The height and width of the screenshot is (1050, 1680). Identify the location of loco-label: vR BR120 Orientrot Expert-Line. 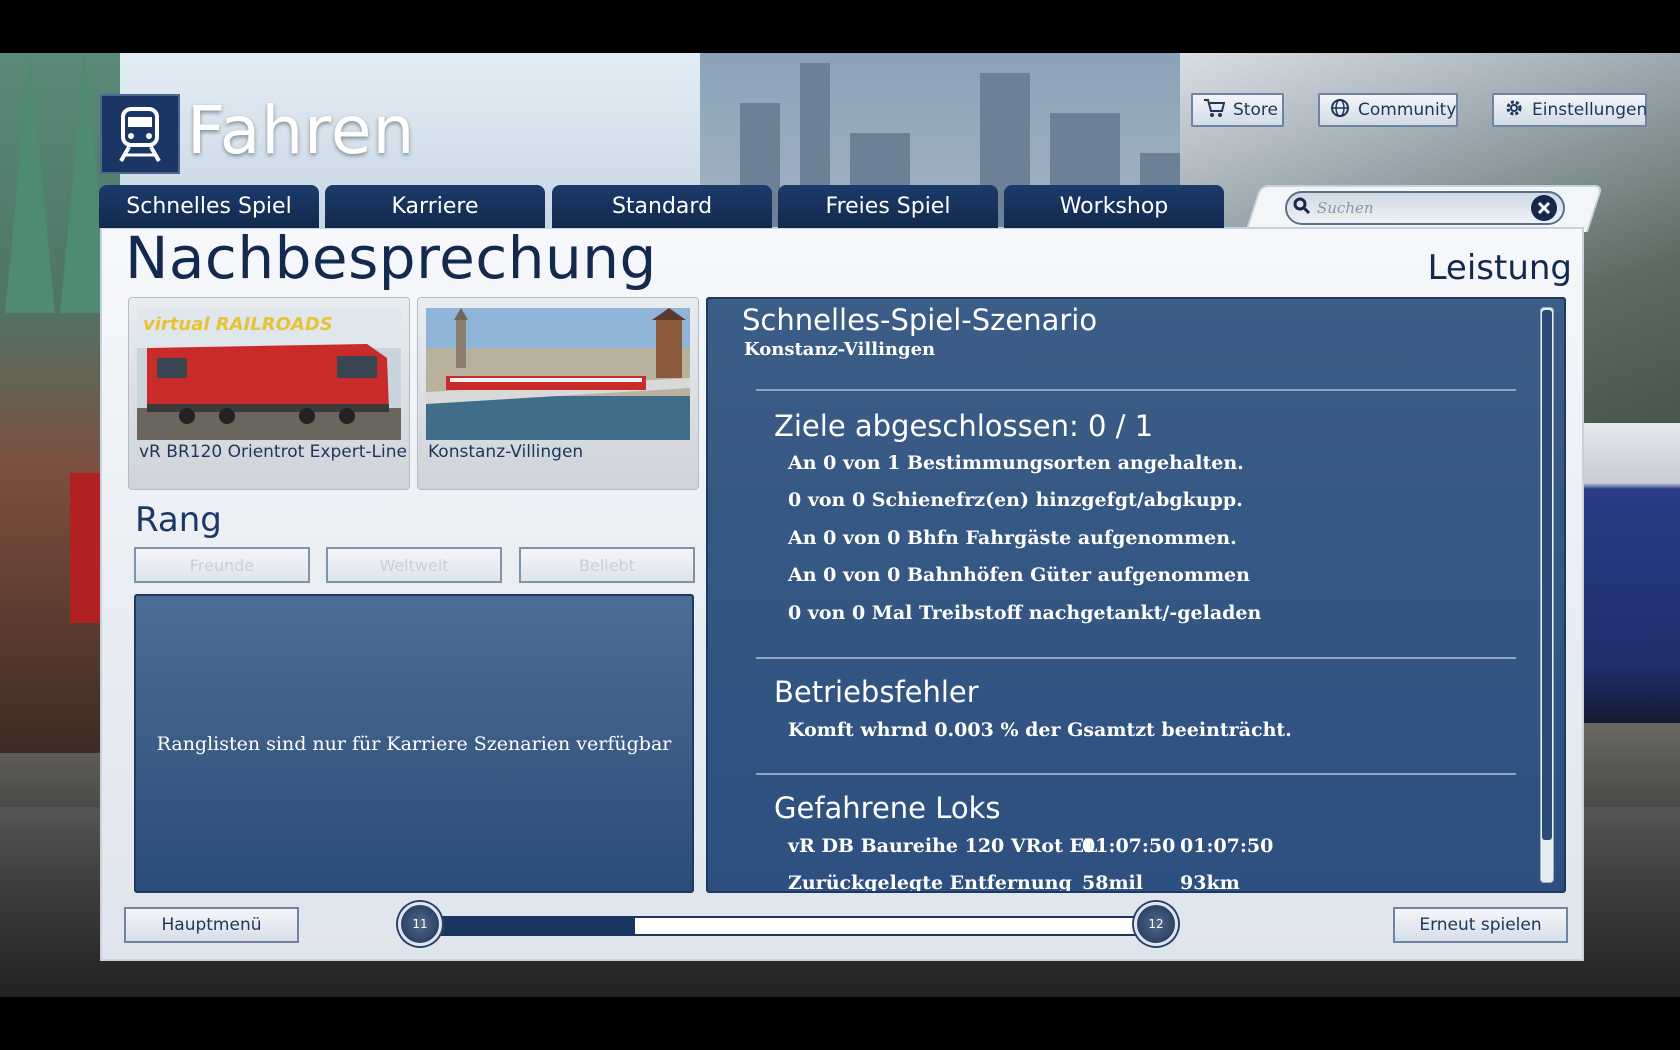
(273, 452).